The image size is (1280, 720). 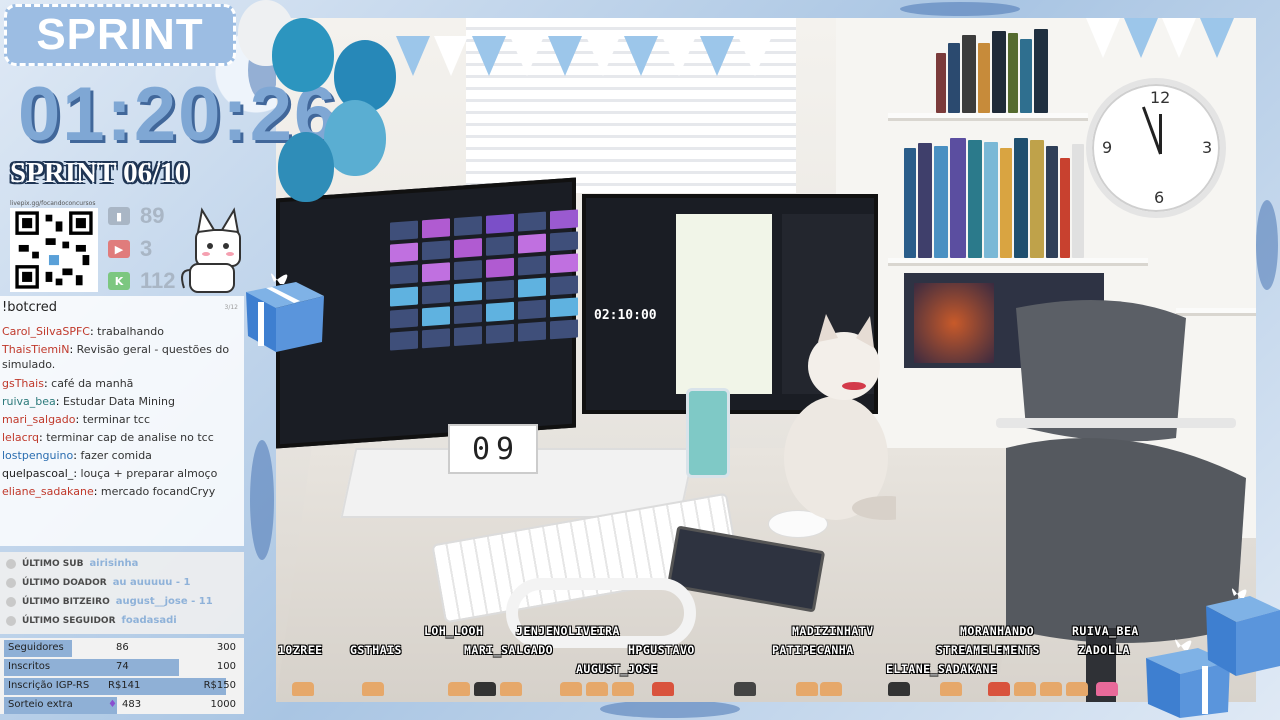 What do you see at coordinates (122, 647) in the screenshot?
I see `goal-current: 86` at bounding box center [122, 647].